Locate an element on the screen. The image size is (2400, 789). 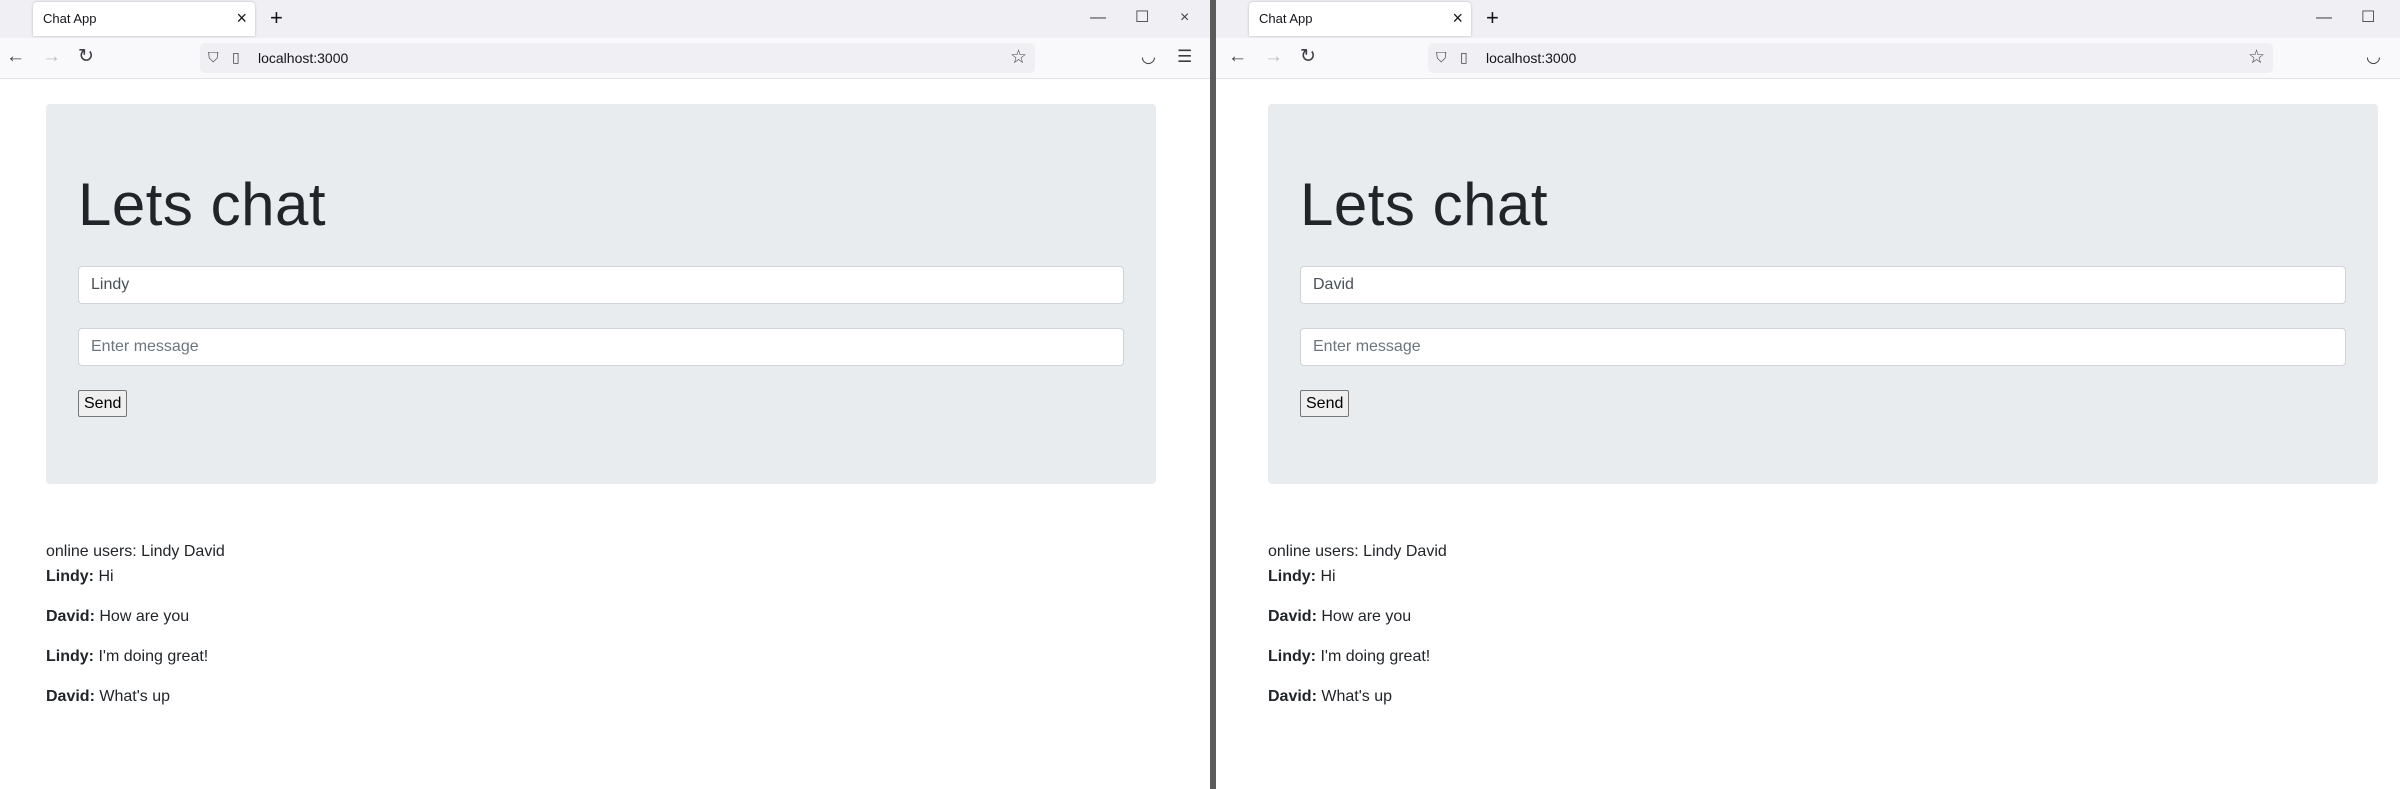
tab-strip: Chat App × + — ☐ × is located at coordinates (605, 19).